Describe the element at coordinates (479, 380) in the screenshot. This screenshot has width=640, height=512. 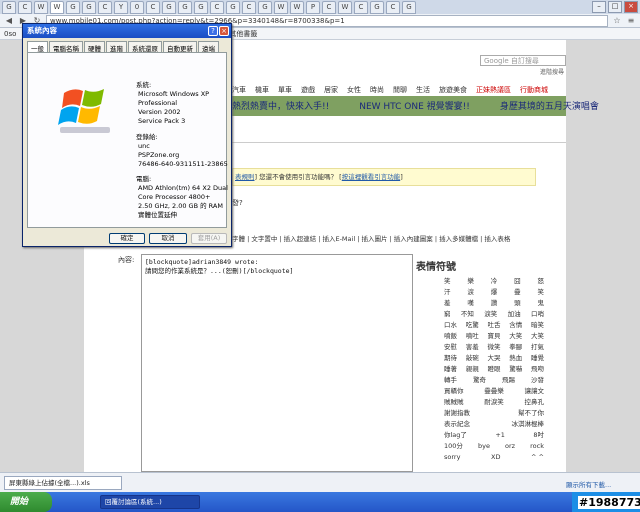
I see `emoticon-item: 驚奇` at that location.